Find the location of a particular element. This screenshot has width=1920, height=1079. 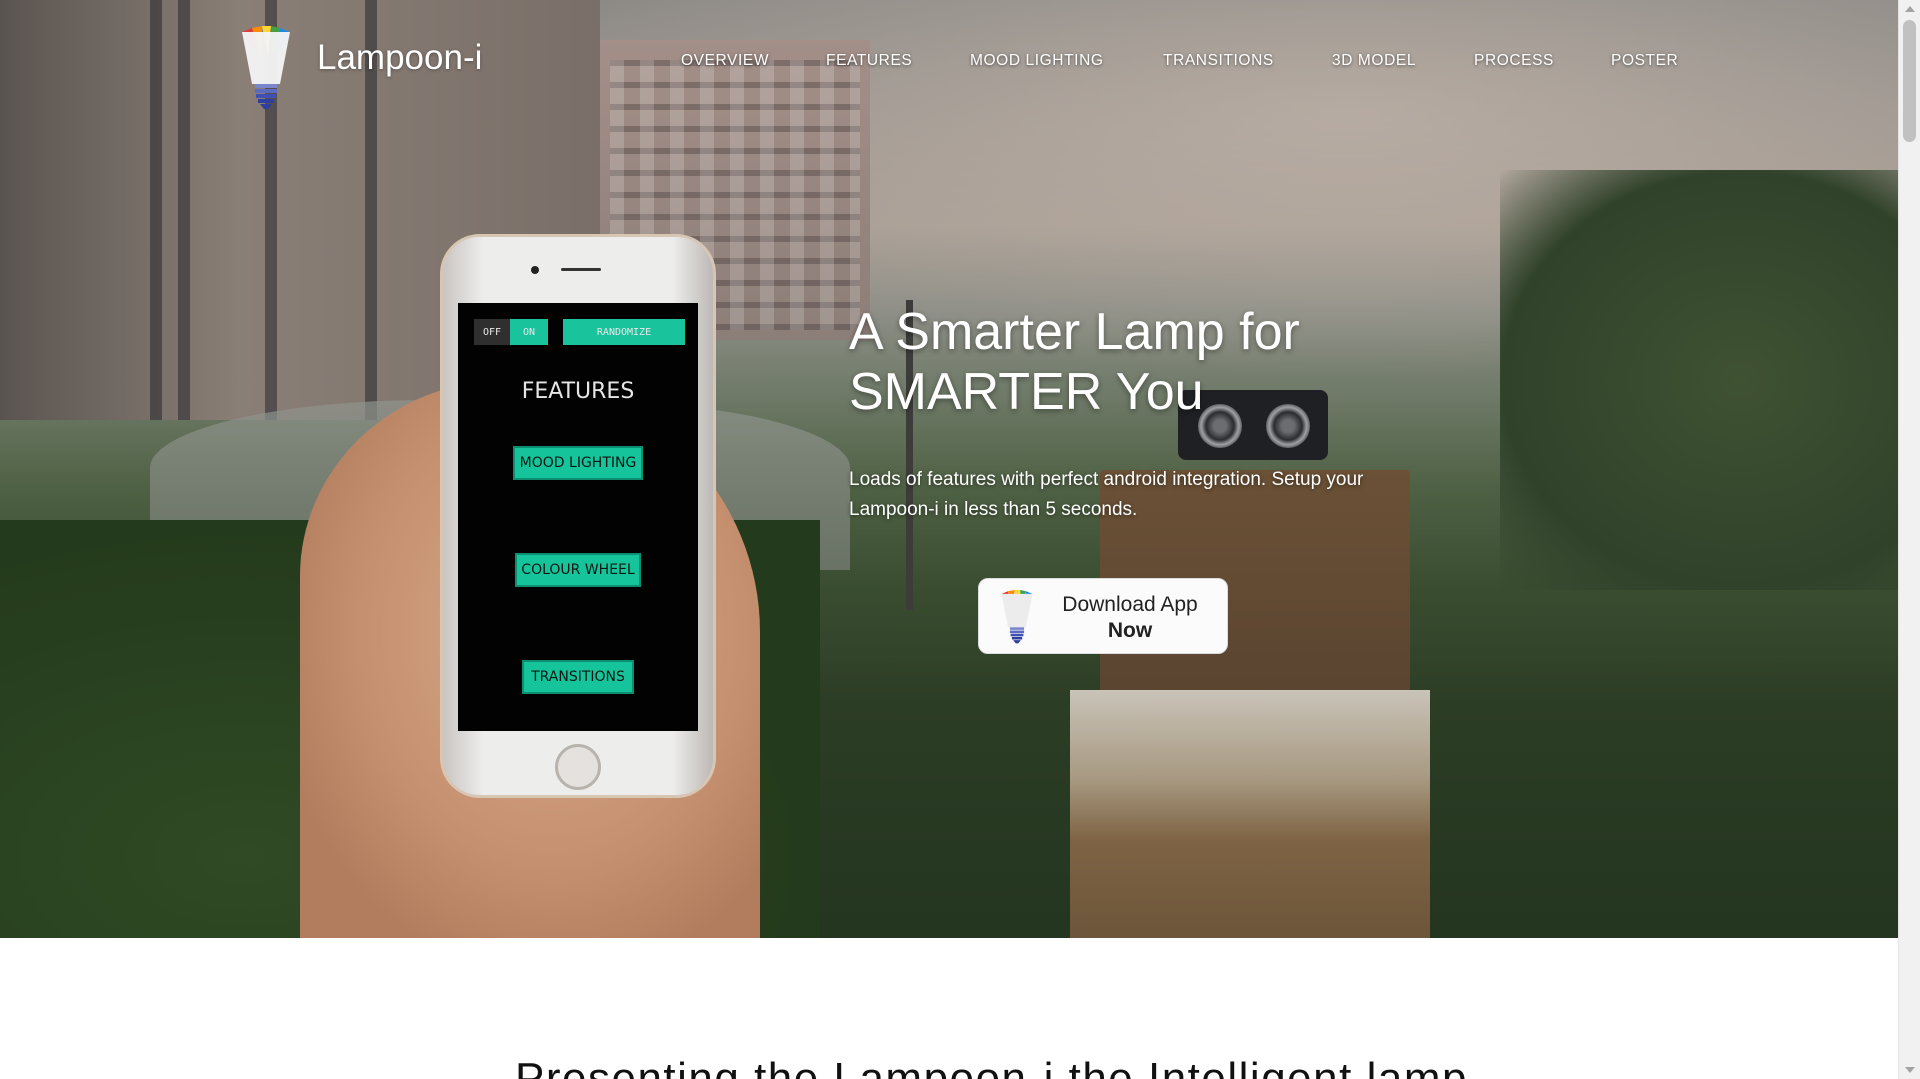

screen-toggle-off: OFF is located at coordinates (492, 332).